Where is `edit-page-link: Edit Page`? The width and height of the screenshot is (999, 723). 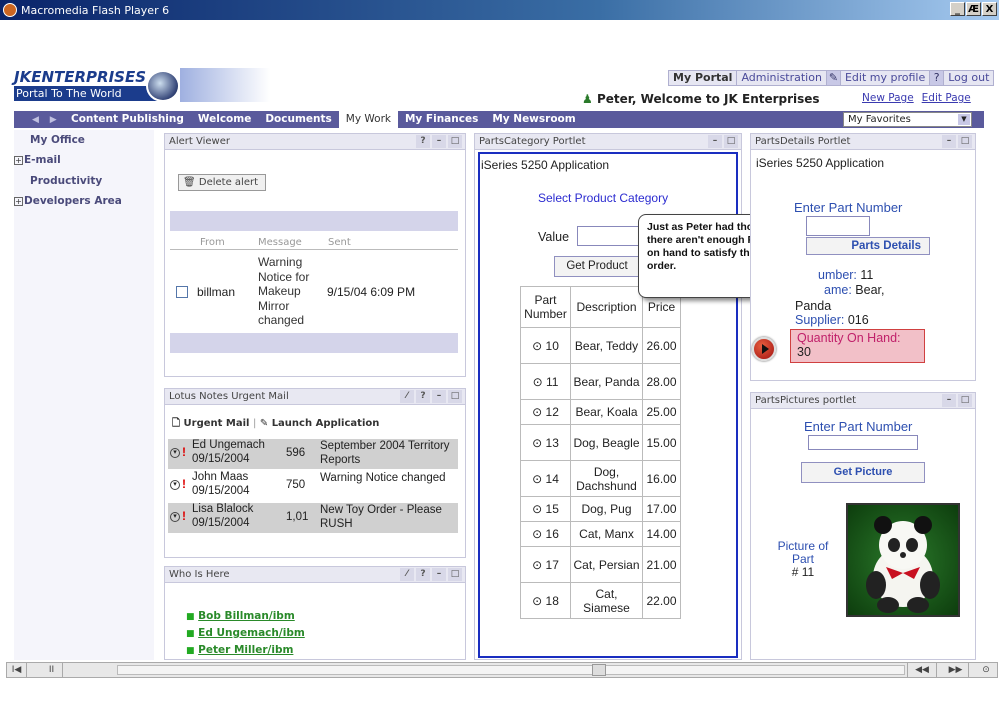 edit-page-link: Edit Page is located at coordinates (946, 98).